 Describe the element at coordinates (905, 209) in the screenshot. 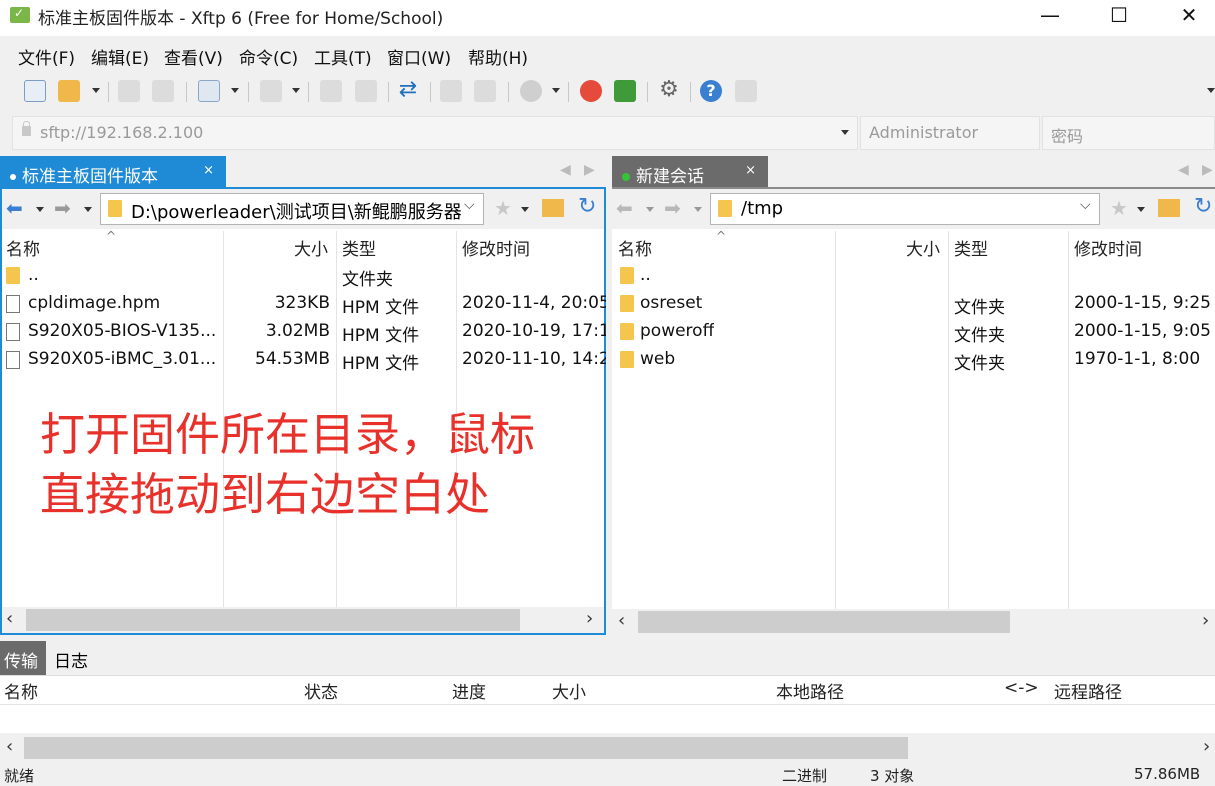

I see `remote-path-input: /tmp` at that location.